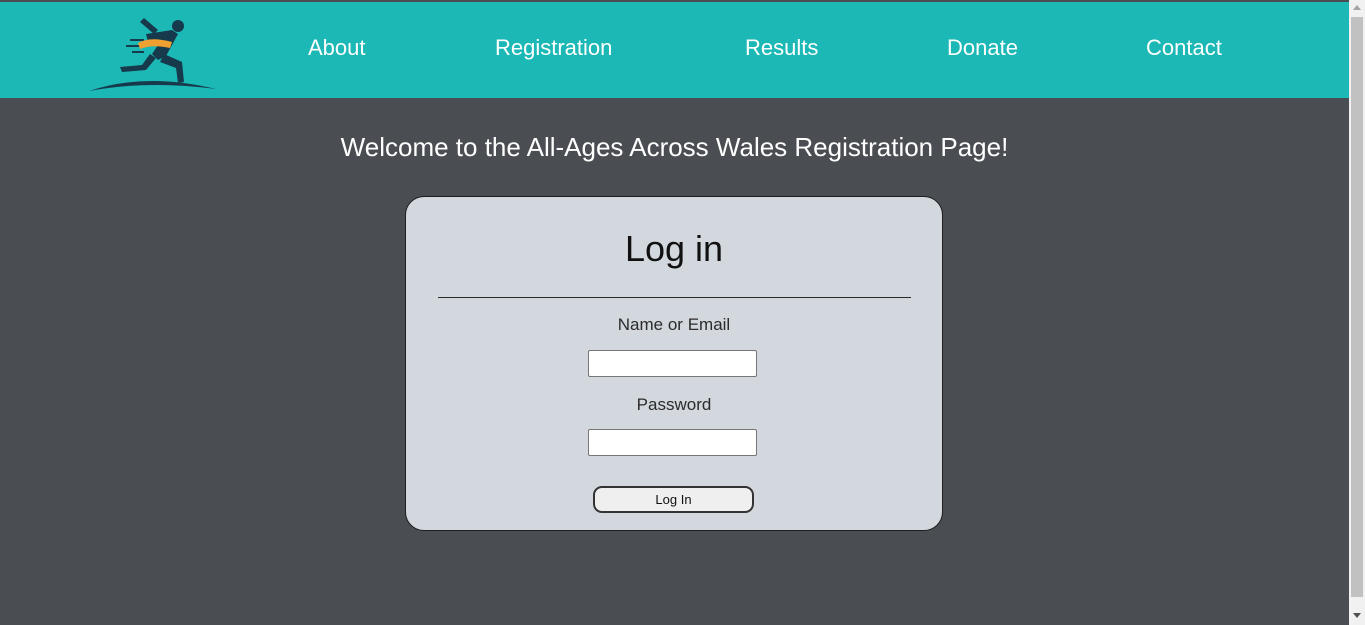 This screenshot has height=625, width=1365. Describe the element at coordinates (1357, 615) in the screenshot. I see `scroll-down-arrow-icon` at that location.